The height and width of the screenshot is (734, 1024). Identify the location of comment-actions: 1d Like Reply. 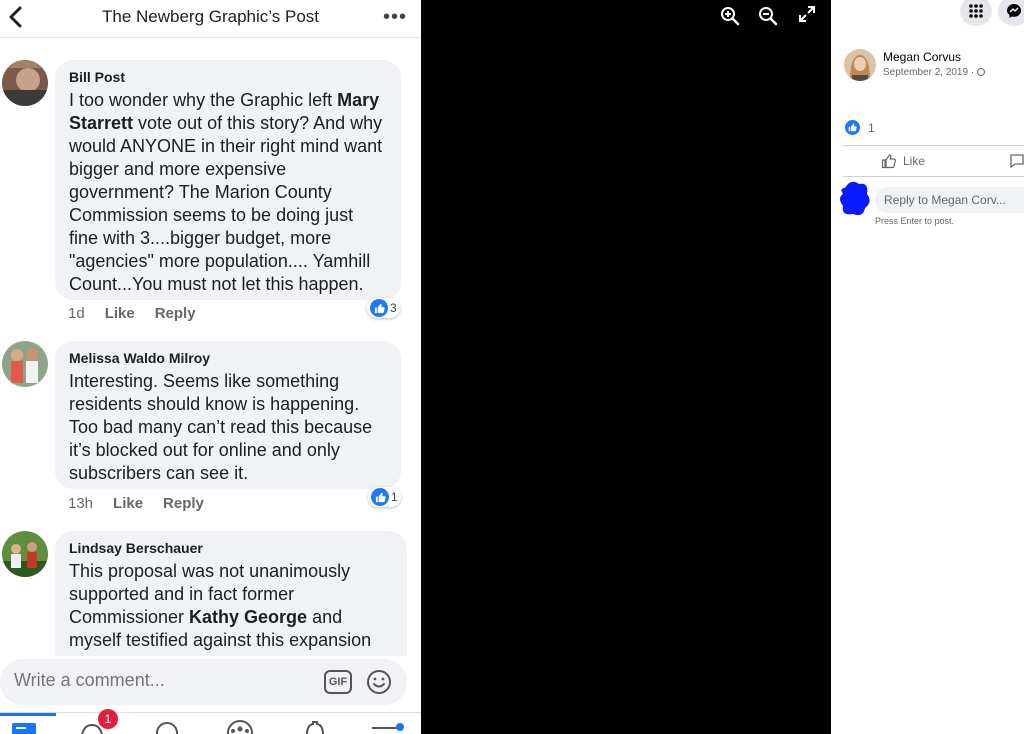
(132, 313).